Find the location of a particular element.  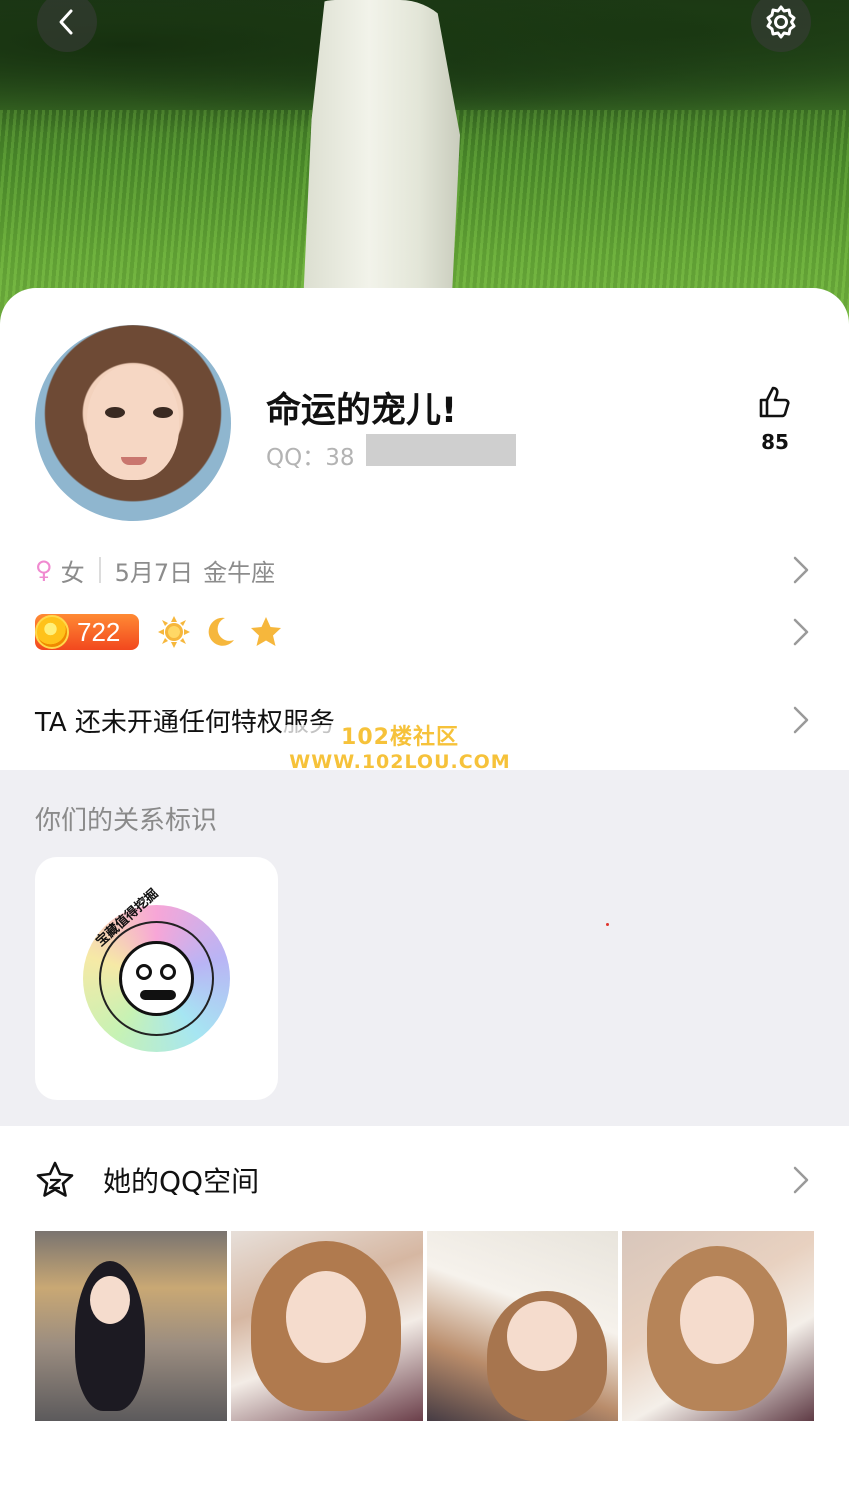

red-dot is located at coordinates (607, 924).